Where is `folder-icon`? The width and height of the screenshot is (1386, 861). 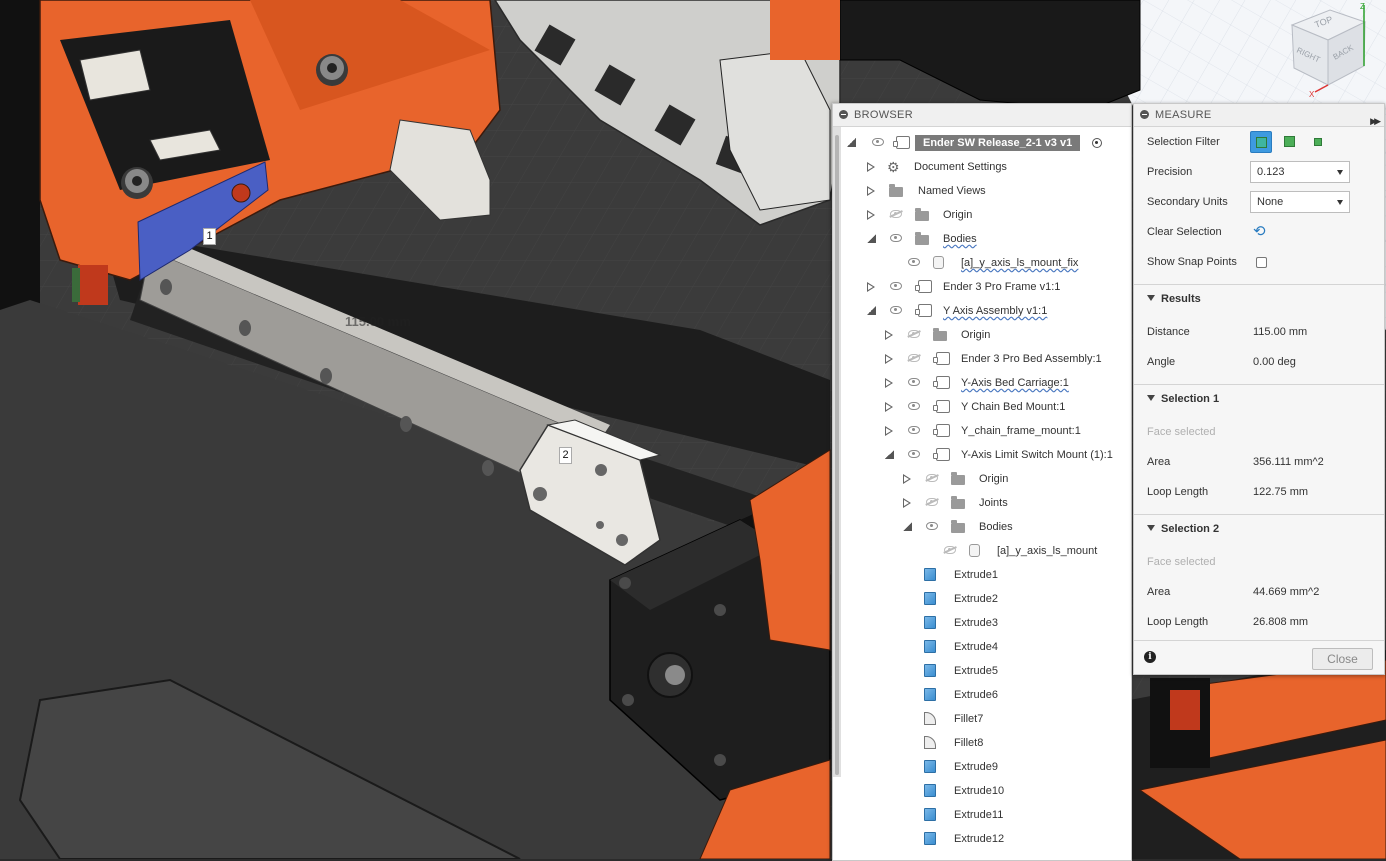 folder-icon is located at coordinates (922, 238).